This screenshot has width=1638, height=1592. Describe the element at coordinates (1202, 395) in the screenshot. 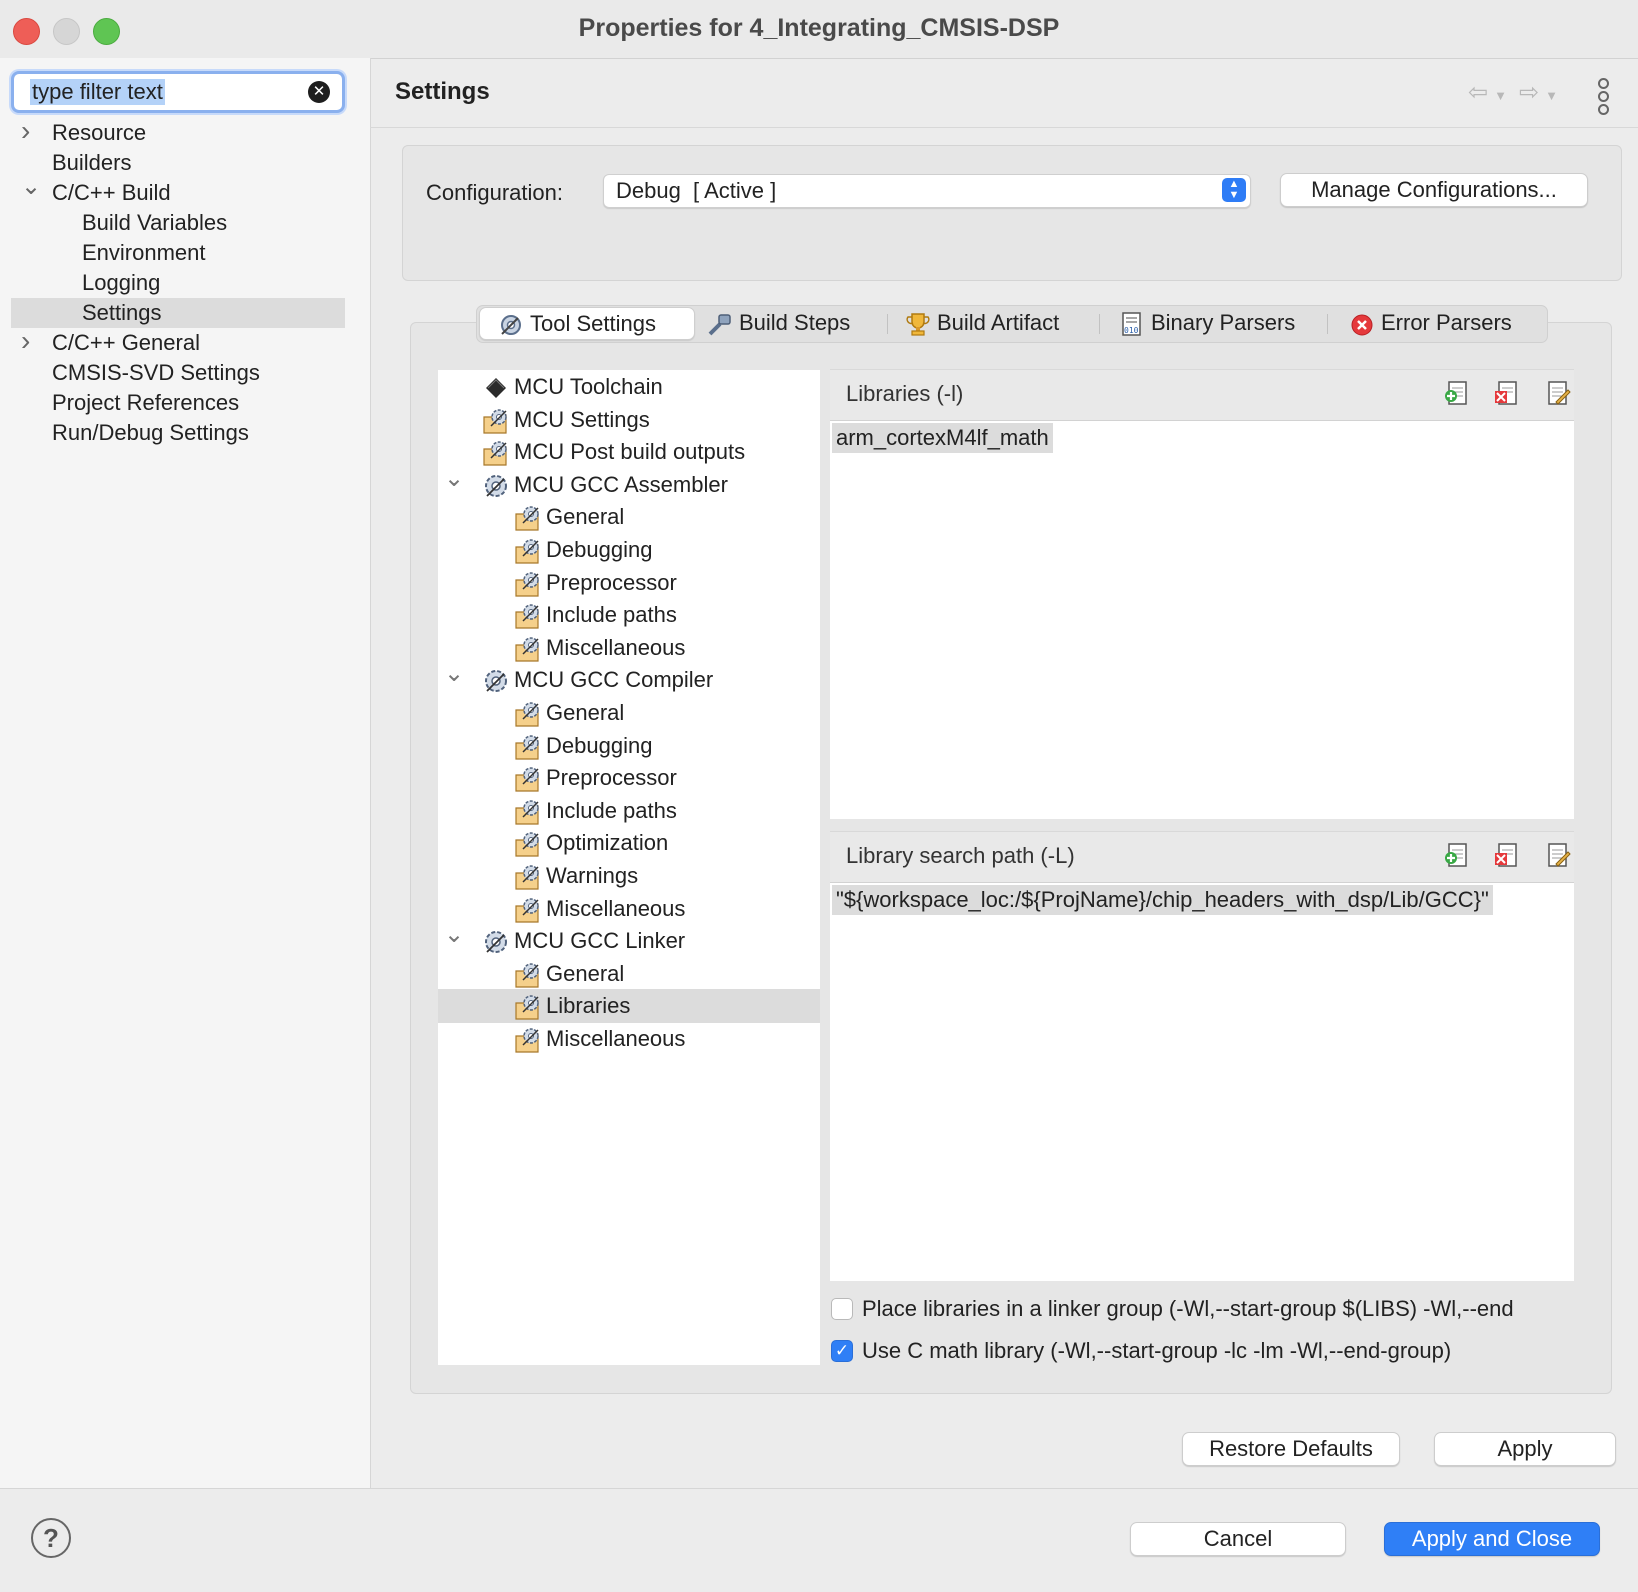

I see `libraries-header: Libraries (-l)` at that location.